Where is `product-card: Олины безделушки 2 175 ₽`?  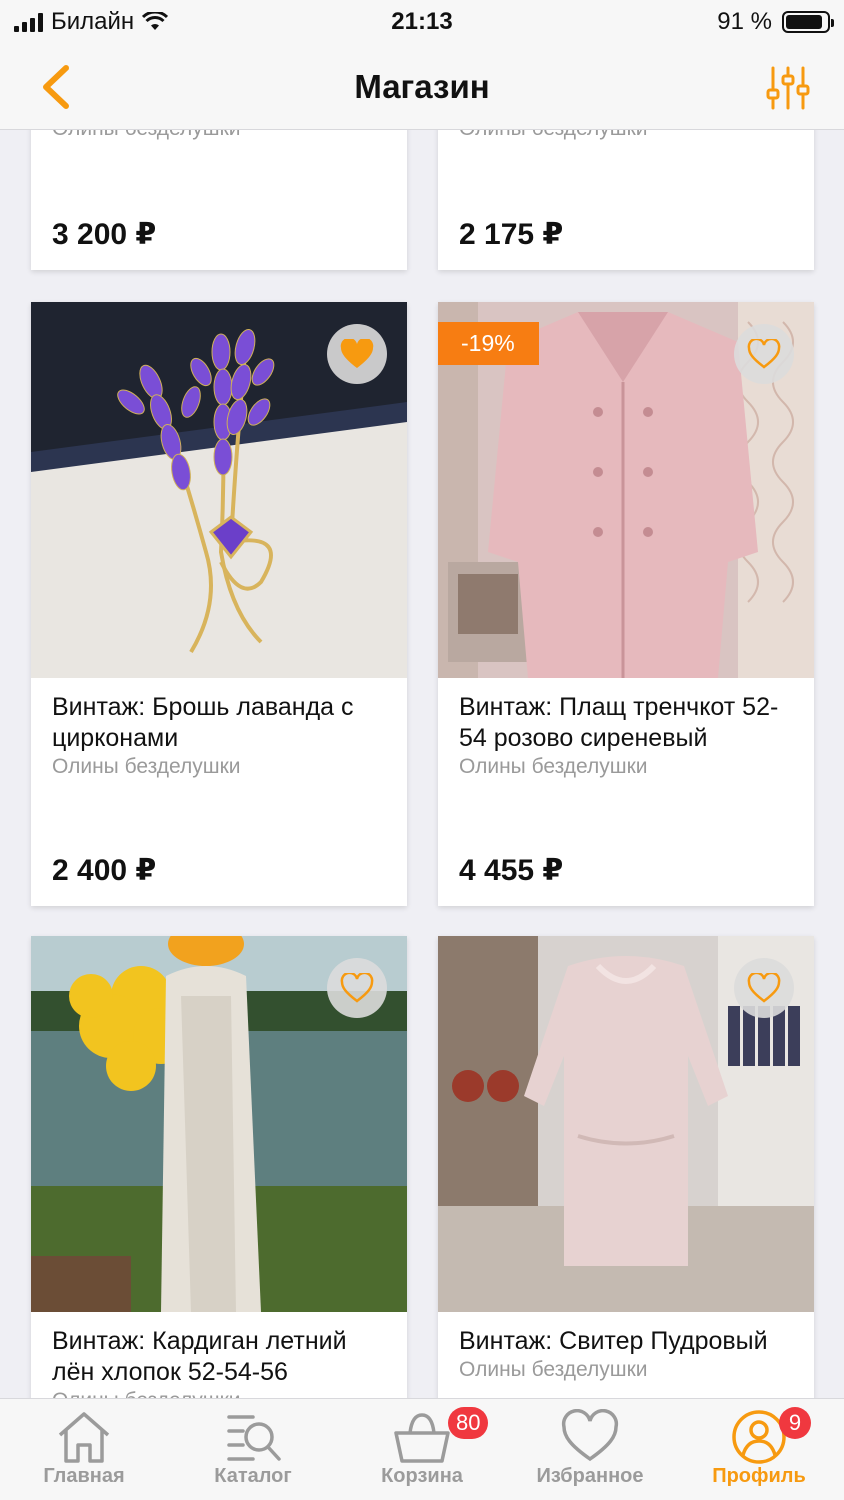
product-card: Олины безделушки 2 175 ₽ is located at coordinates (626, 200).